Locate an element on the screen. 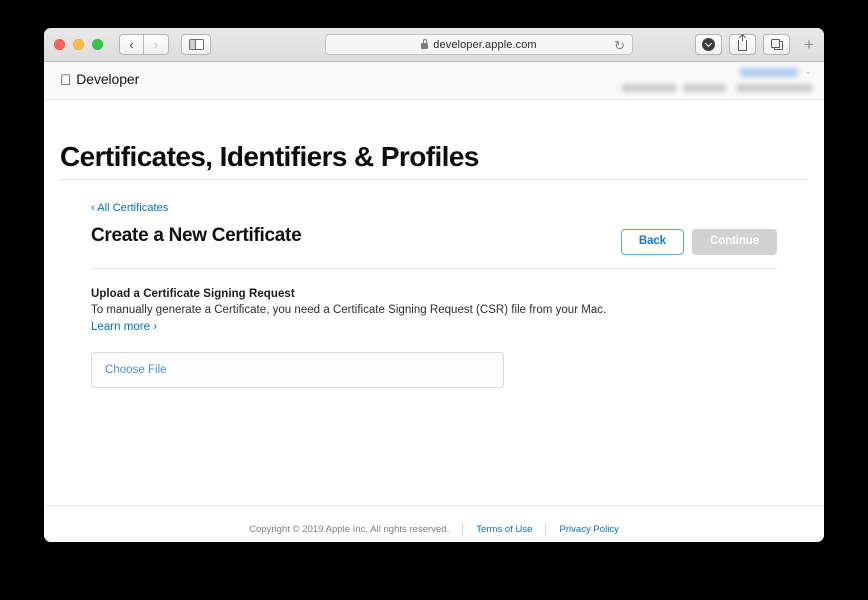 The image size is (868, 600). brand-name: Developer is located at coordinates (102, 79).